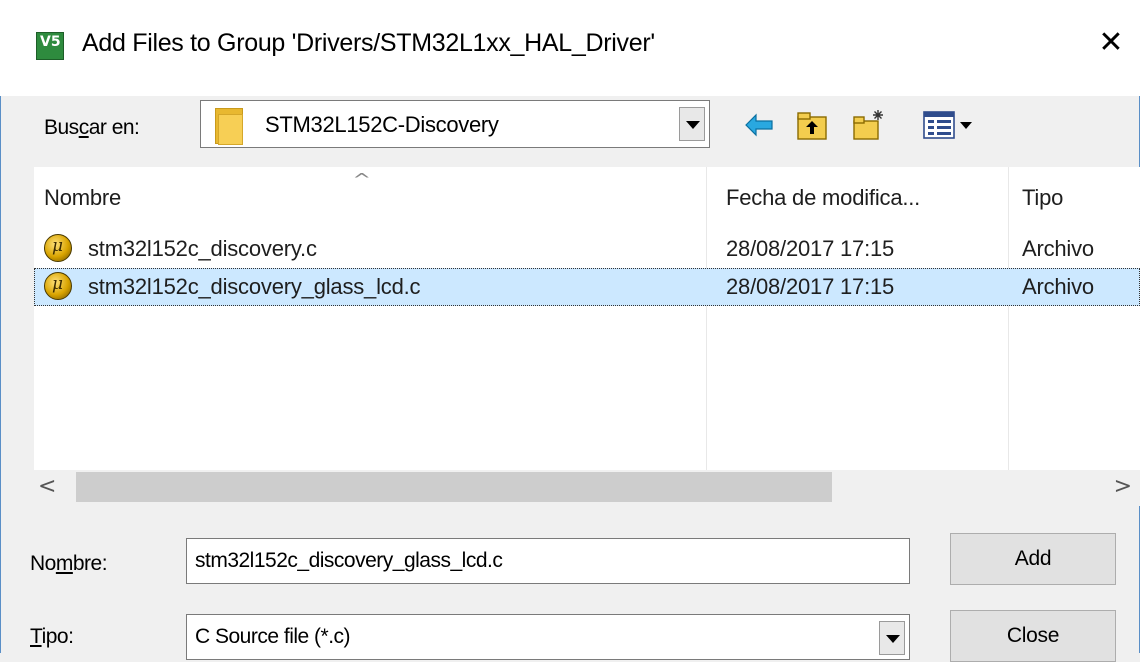 The height and width of the screenshot is (662, 1140). What do you see at coordinates (1042, 198) in the screenshot?
I see `column-header-type: Tipo` at bounding box center [1042, 198].